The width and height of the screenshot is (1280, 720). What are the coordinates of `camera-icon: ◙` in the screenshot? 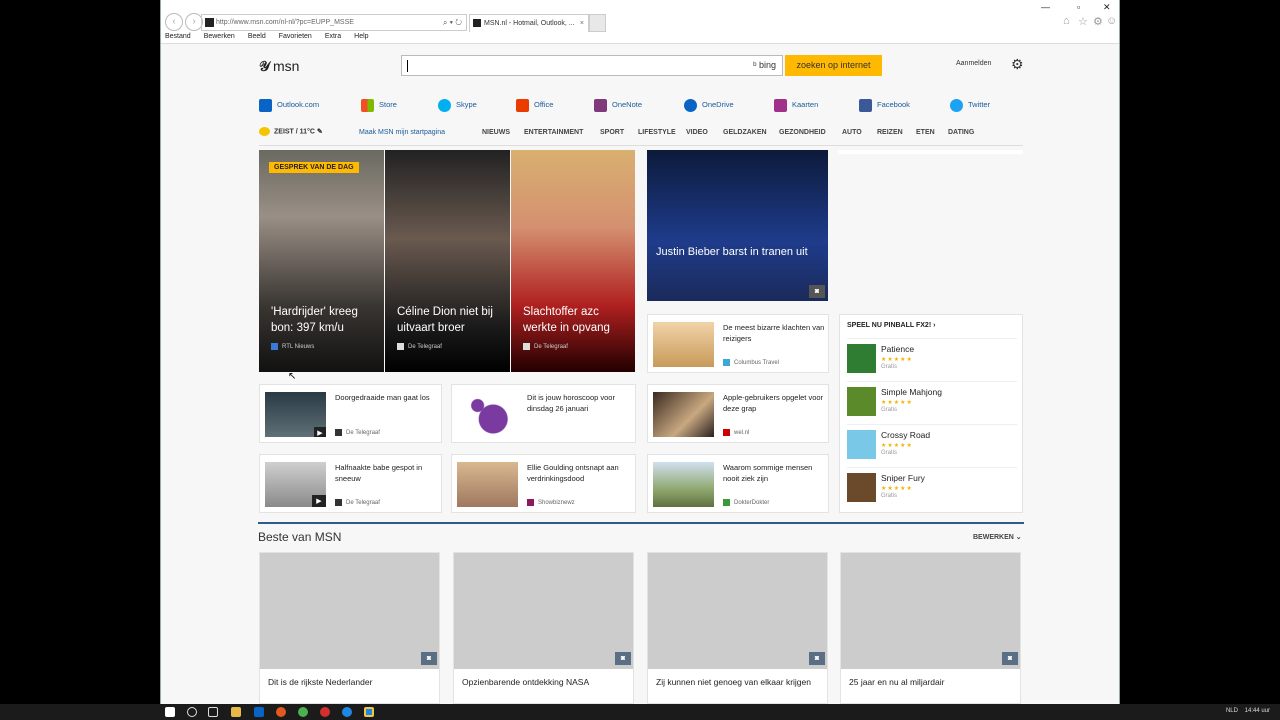 It's located at (429, 658).